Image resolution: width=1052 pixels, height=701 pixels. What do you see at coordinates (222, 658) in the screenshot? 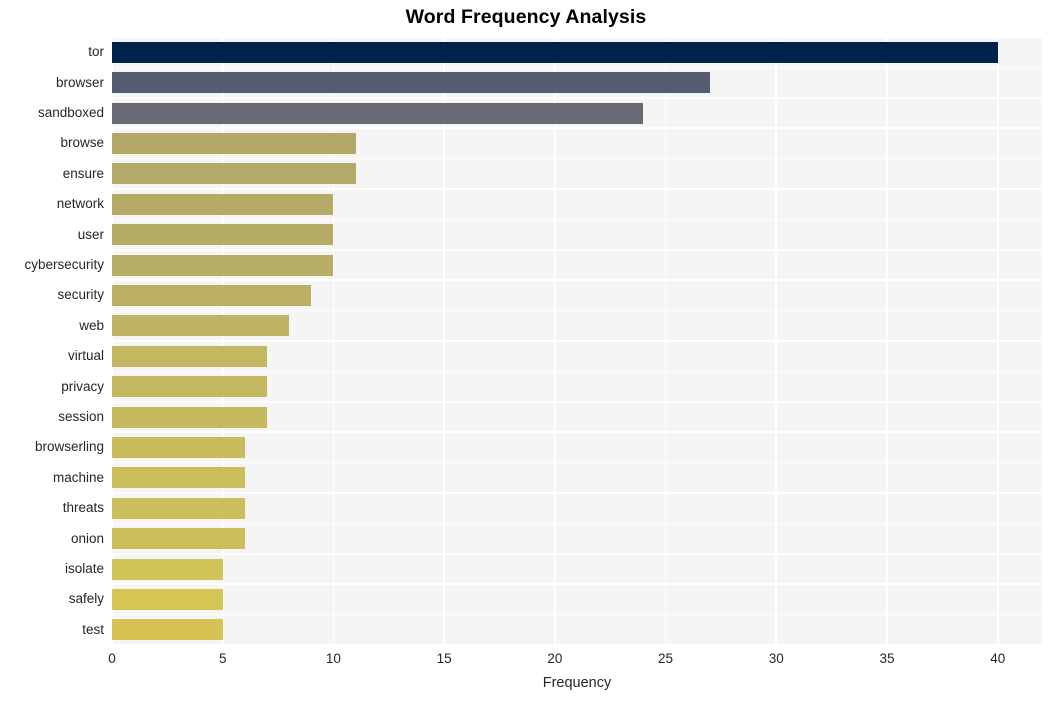
I see `x-axis-tick-label: 5` at bounding box center [222, 658].